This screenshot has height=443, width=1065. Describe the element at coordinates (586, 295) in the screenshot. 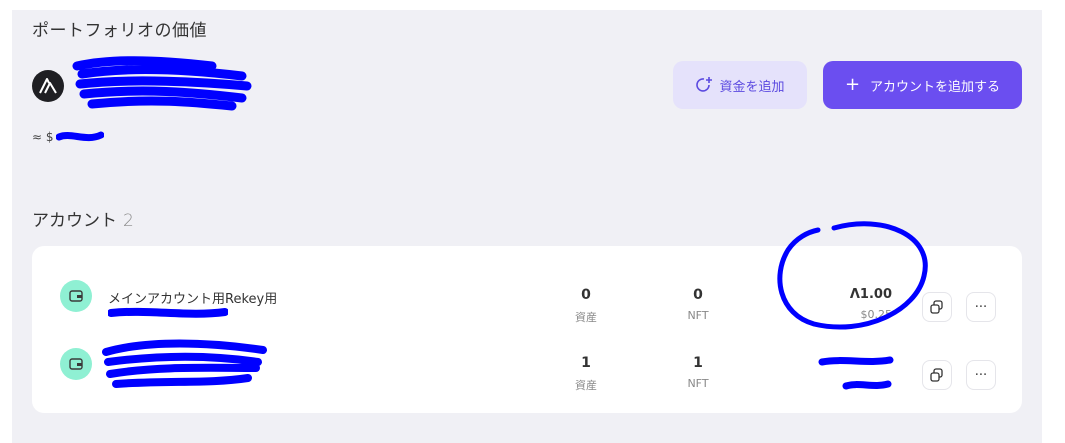

I see `assets-count: 0` at that location.